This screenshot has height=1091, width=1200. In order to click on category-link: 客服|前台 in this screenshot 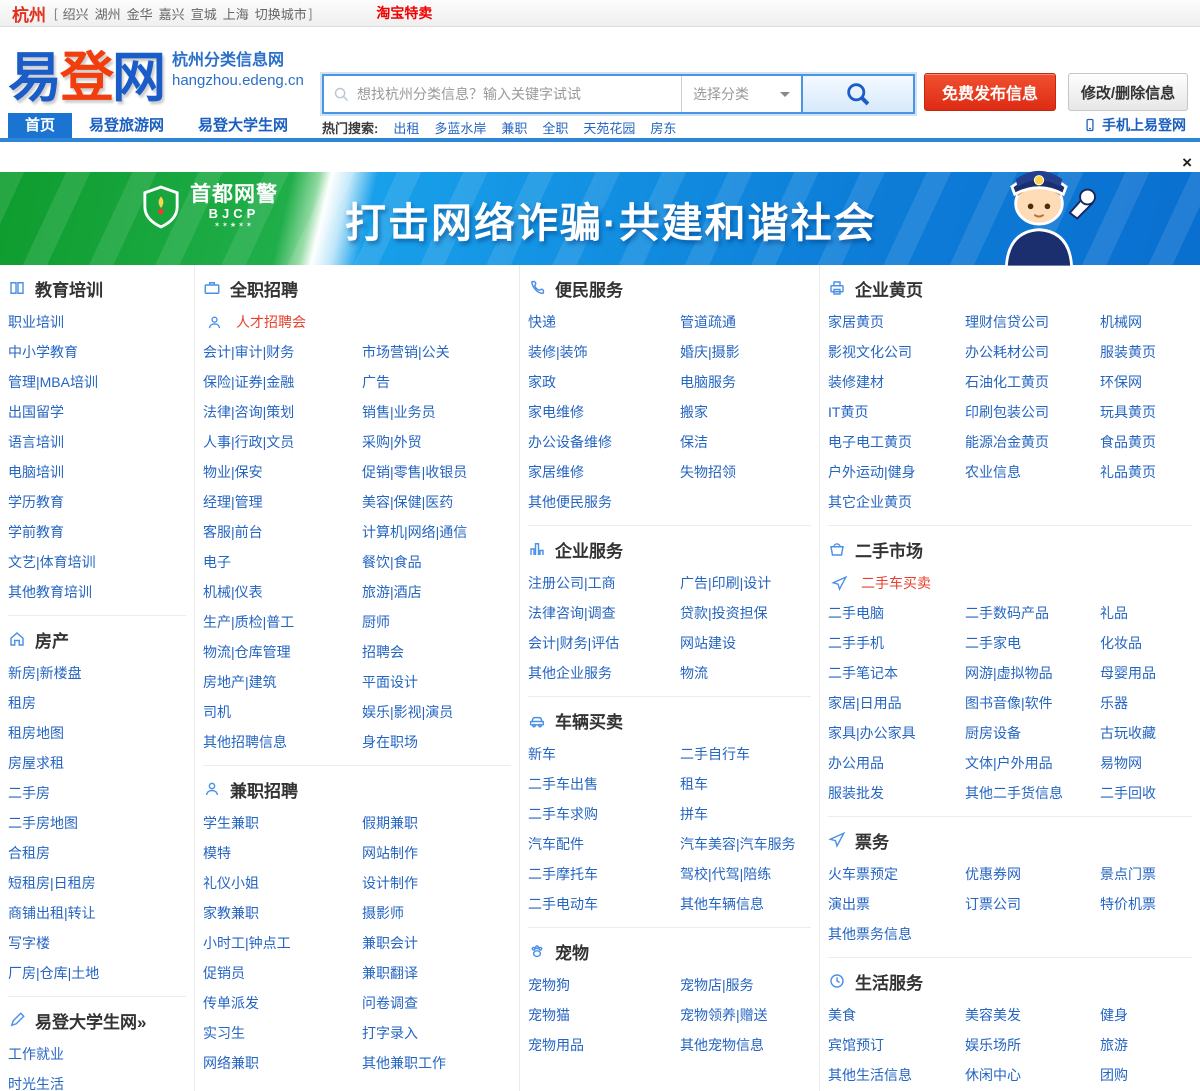, I will do `click(282, 532)`.